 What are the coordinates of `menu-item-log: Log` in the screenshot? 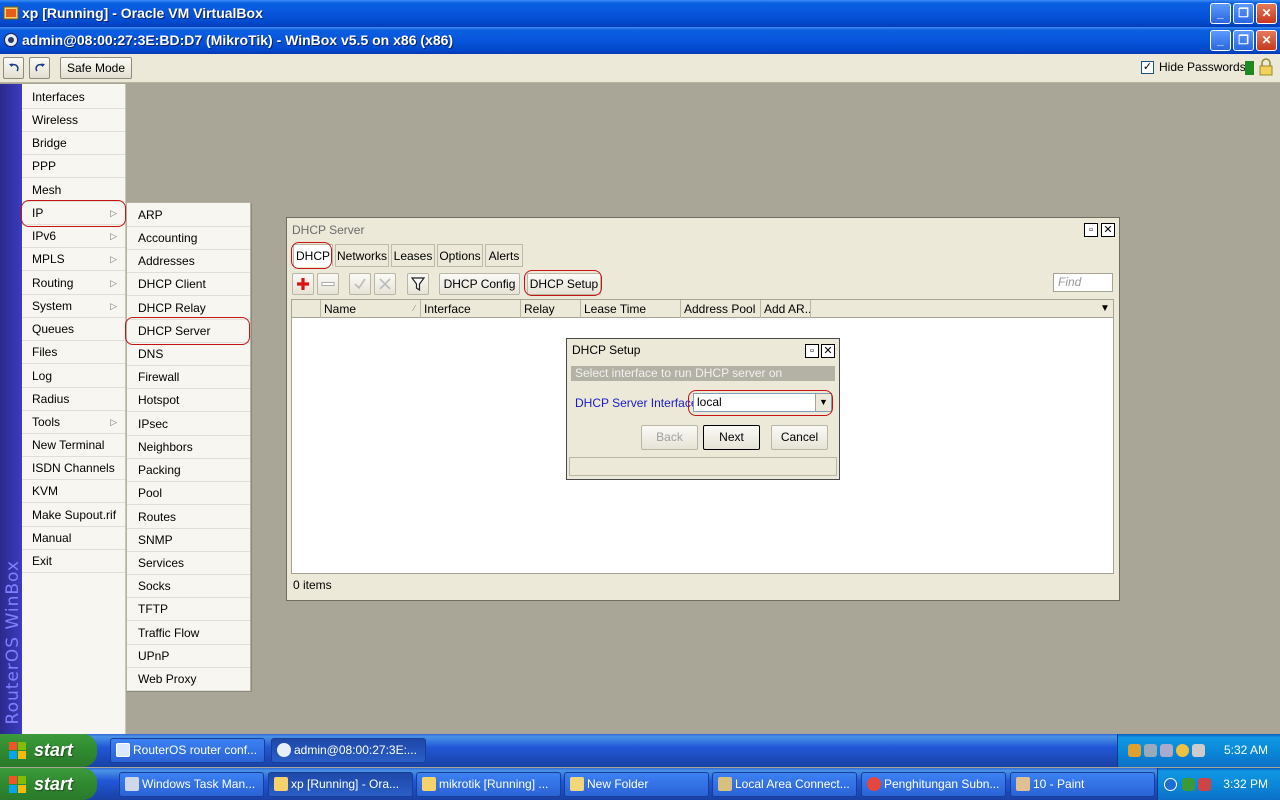 It's located at (73, 376).